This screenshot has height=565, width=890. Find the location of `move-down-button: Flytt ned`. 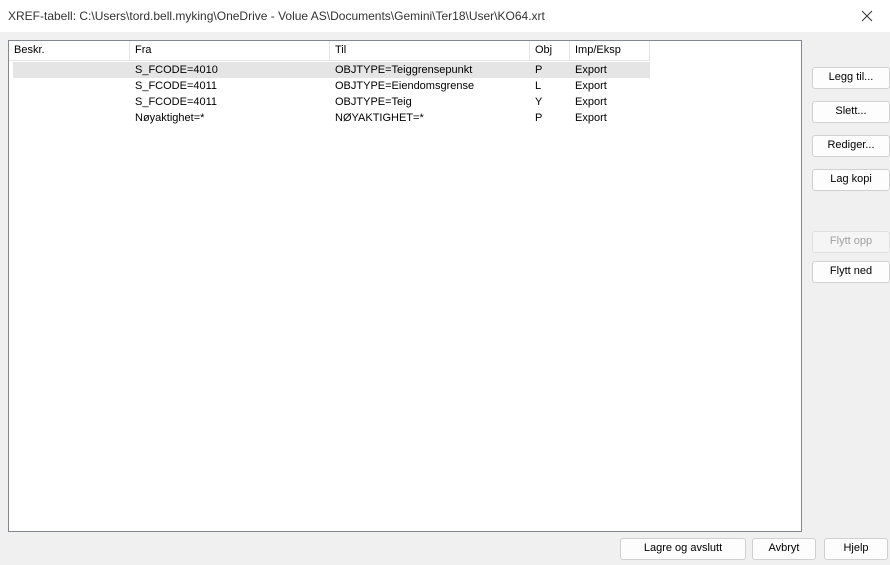

move-down-button: Flytt ned is located at coordinates (851, 272).